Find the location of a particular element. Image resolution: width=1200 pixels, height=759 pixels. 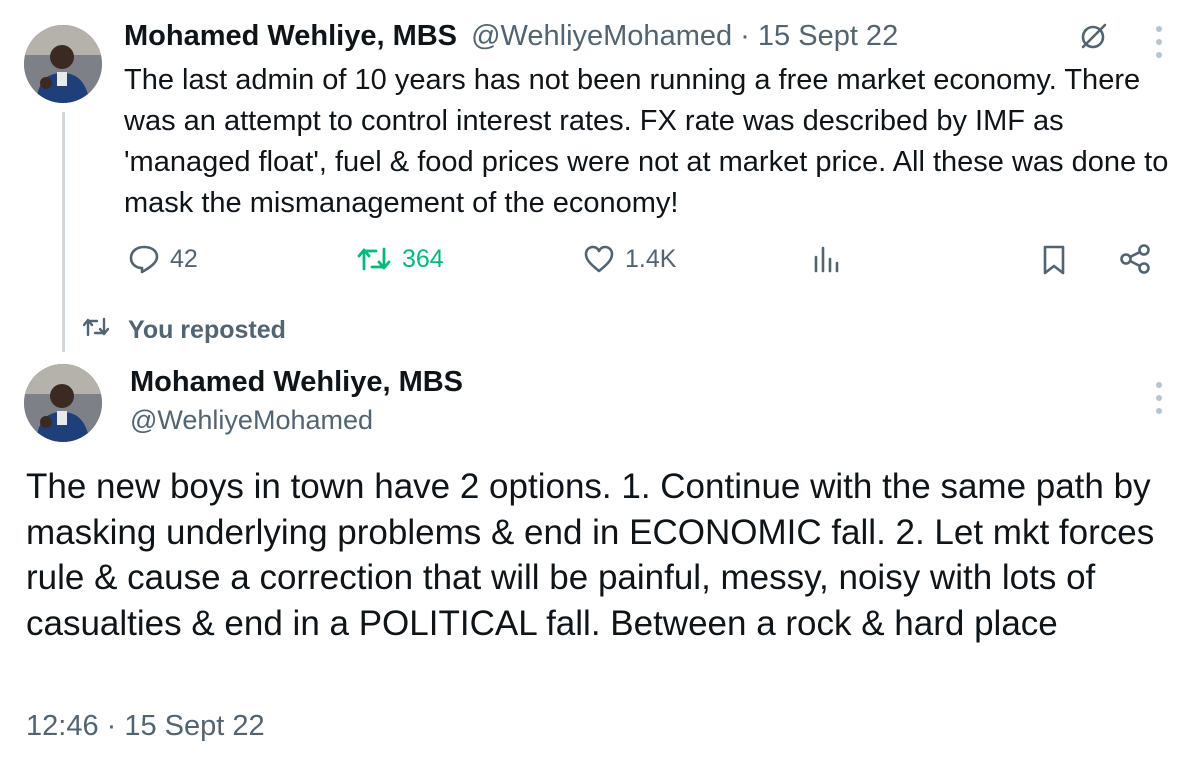

like-button: 1.4K is located at coordinates (629, 259).